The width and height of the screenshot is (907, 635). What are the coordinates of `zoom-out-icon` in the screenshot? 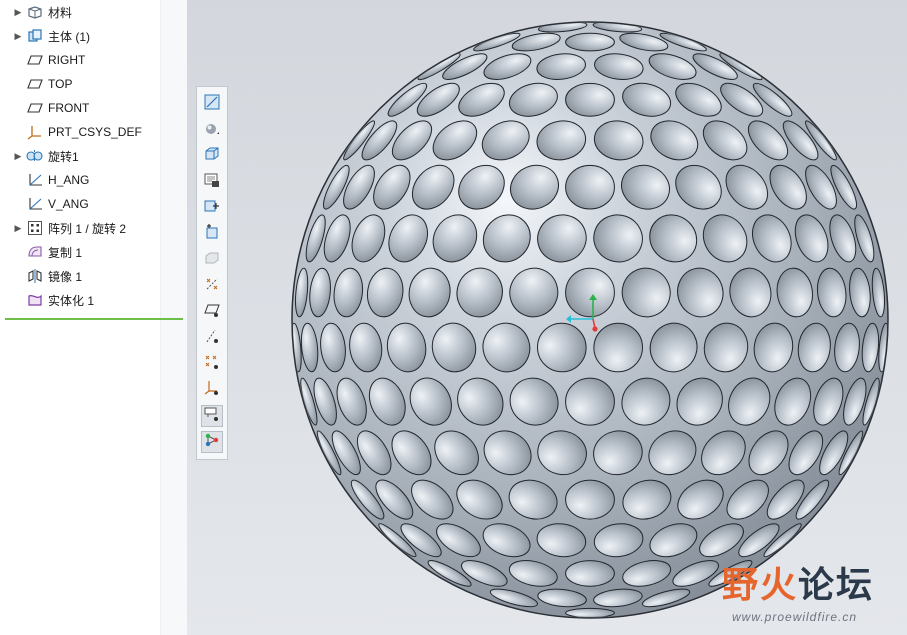 It's located at (212, 234).